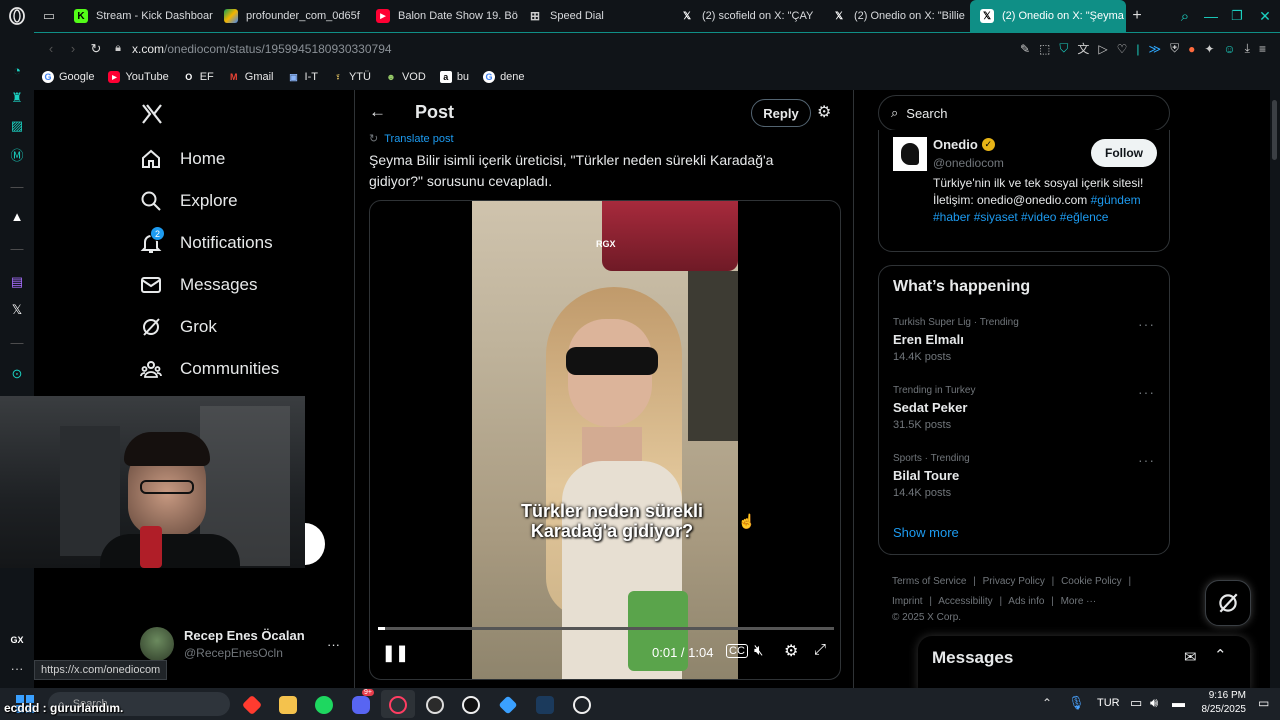 The width and height of the screenshot is (1280, 720). What do you see at coordinates (1262, 49) in the screenshot?
I see `menu-icon: ≡` at bounding box center [1262, 49].